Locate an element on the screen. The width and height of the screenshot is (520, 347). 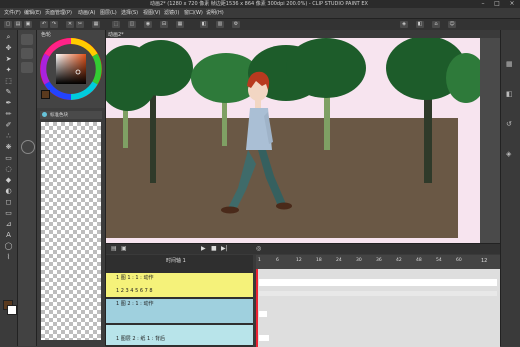
ruler-icon: ⊟ is located at coordinates (164, 24).